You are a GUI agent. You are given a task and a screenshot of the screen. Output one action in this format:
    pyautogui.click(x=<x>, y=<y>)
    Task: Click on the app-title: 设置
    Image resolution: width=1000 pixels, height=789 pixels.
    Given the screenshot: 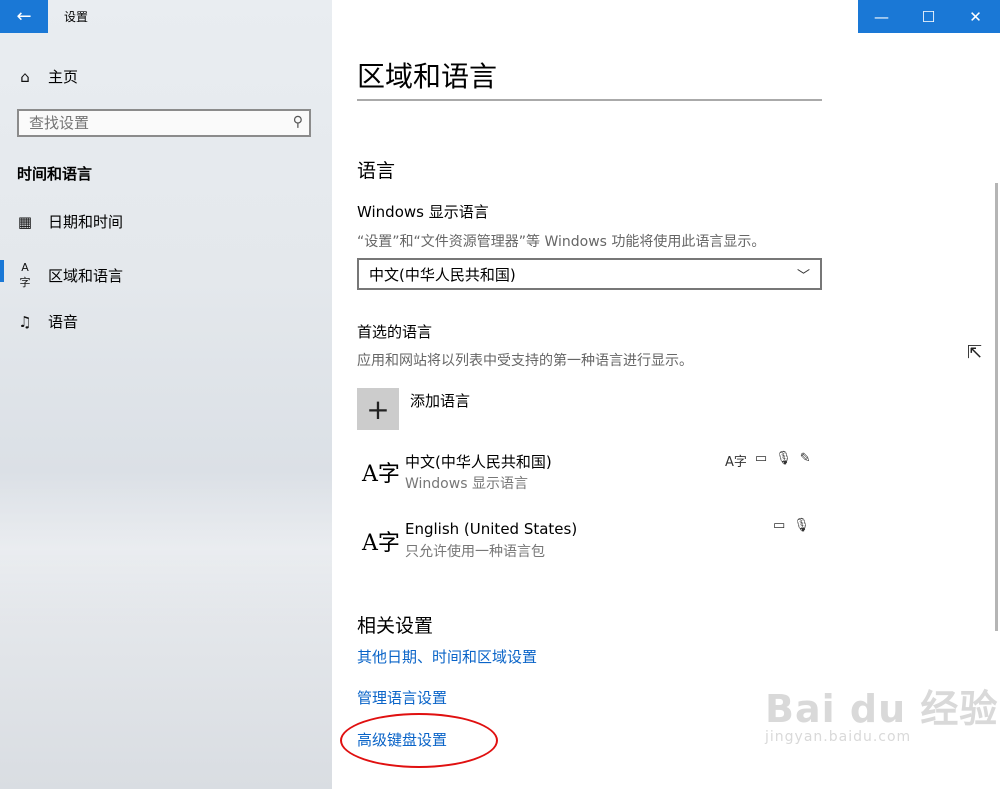 What is the action you would take?
    pyautogui.click(x=76, y=17)
    